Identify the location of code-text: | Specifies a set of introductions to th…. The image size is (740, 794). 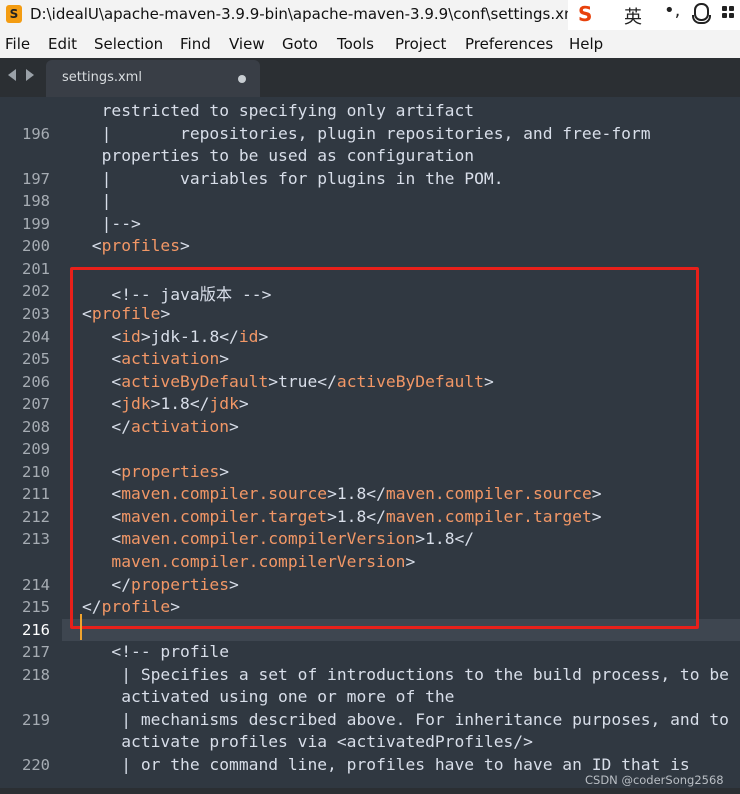
(405, 674).